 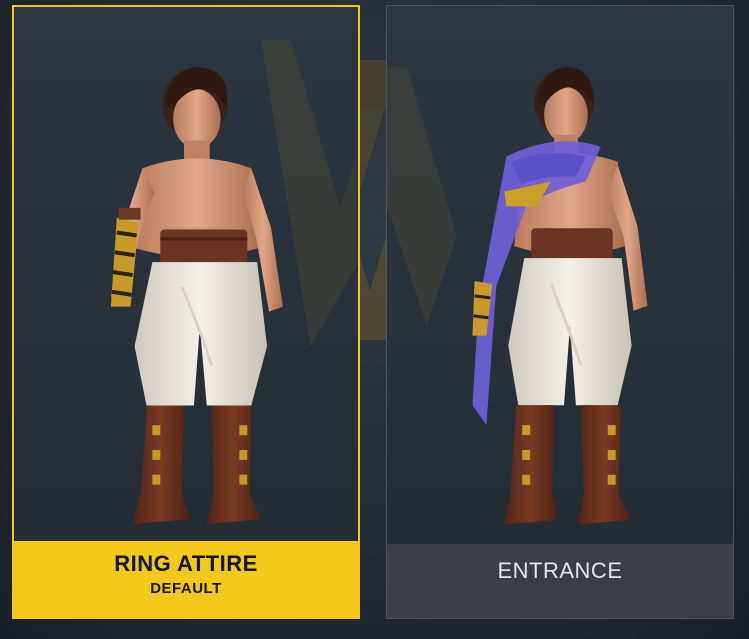 I want to click on card-subtitle: DEFAULT, so click(x=186, y=588).